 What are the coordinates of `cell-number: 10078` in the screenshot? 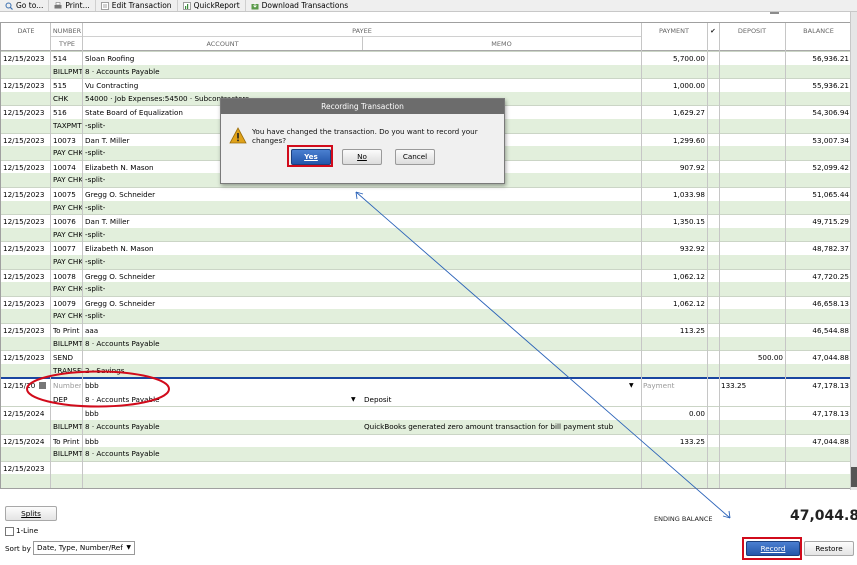 It's located at (64, 276).